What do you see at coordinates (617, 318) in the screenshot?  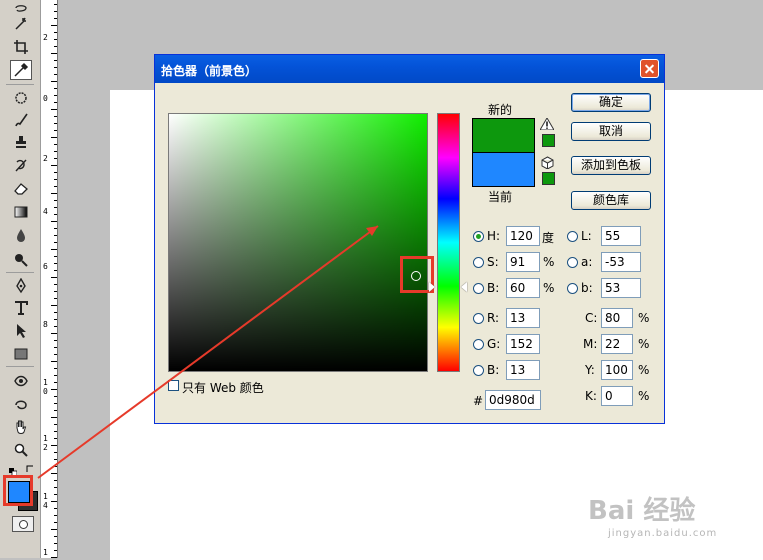 I see `c-field: 80` at bounding box center [617, 318].